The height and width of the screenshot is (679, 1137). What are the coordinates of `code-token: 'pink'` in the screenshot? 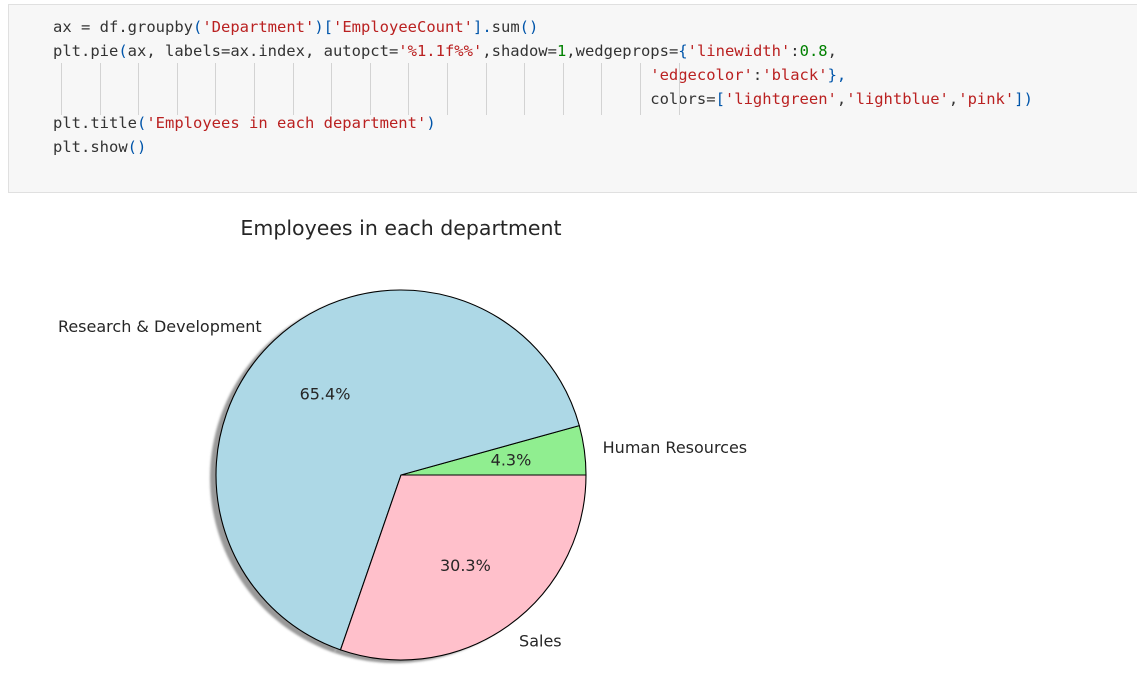 It's located at (986, 99).